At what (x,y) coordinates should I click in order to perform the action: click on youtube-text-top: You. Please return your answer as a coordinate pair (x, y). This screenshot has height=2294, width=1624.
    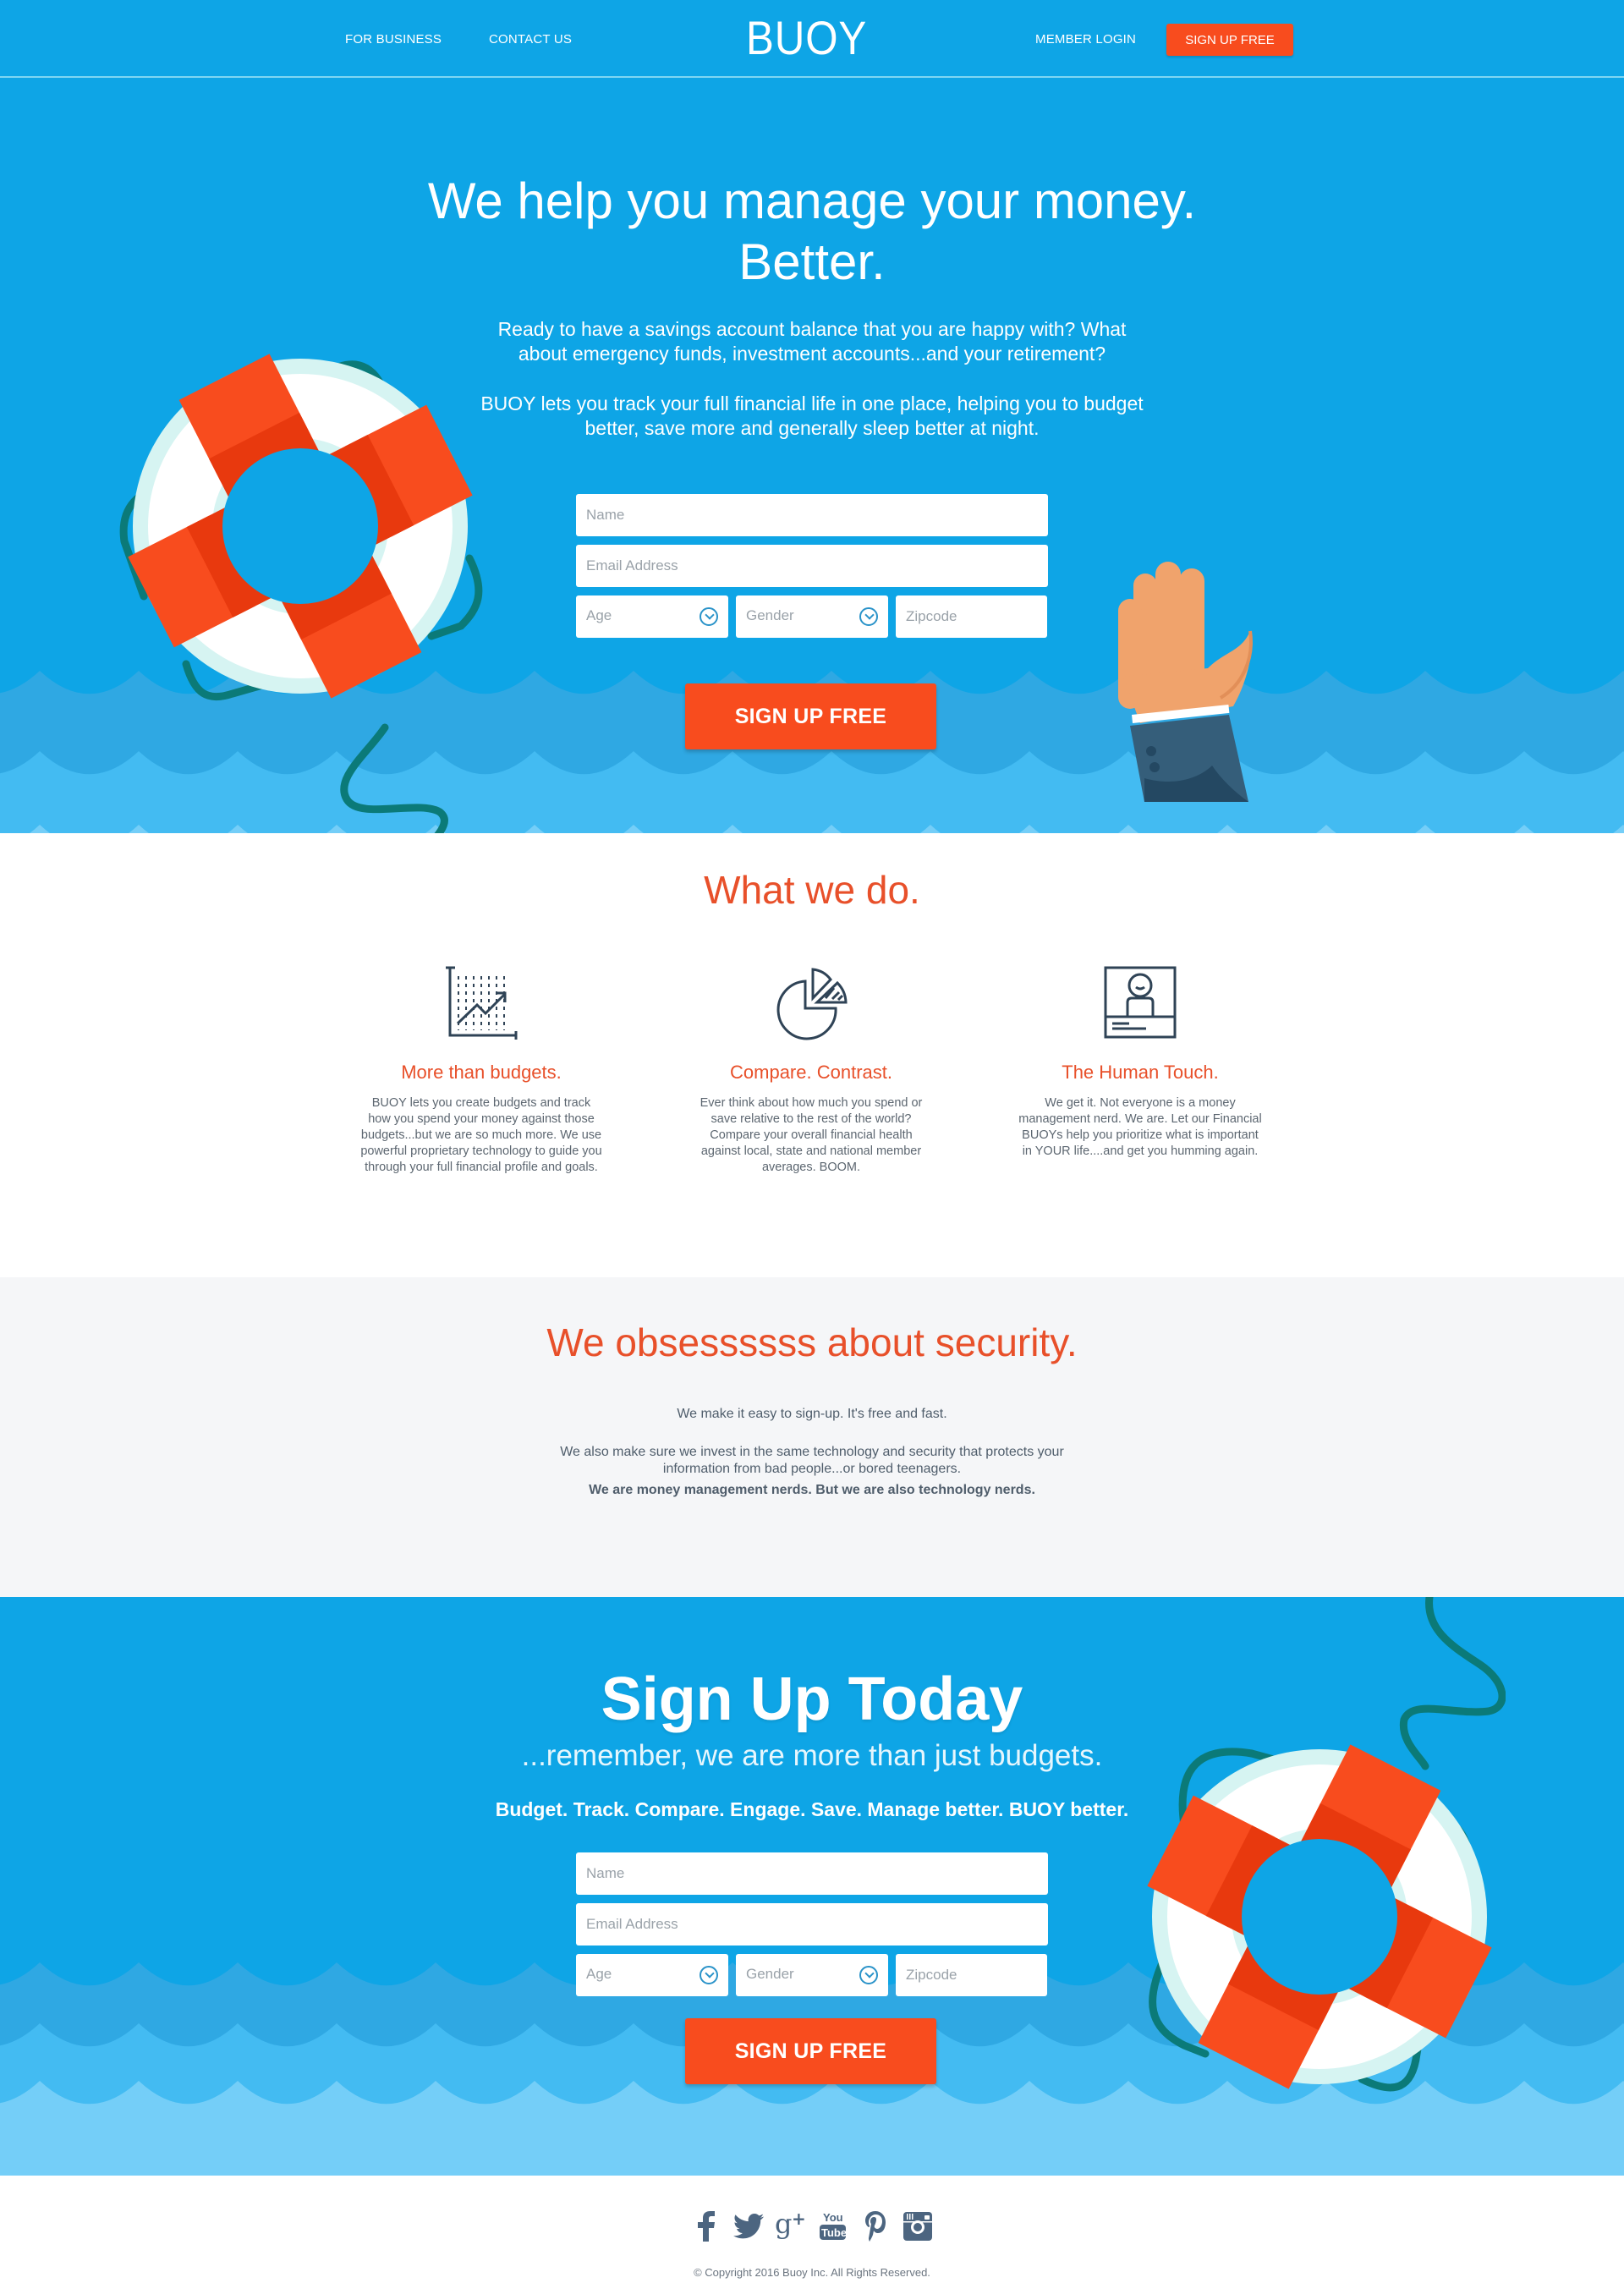
    Looking at the image, I should click on (833, 2217).